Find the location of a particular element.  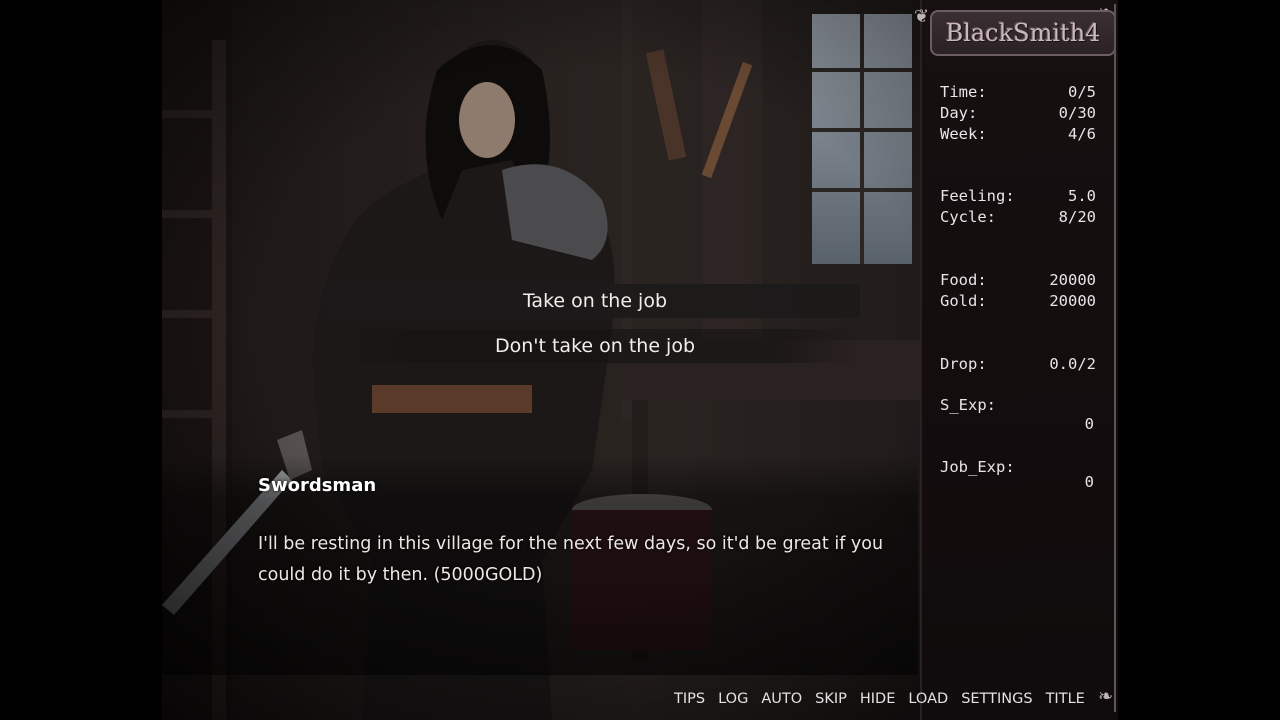

choice-label: Don't take on the job is located at coordinates (595, 346).